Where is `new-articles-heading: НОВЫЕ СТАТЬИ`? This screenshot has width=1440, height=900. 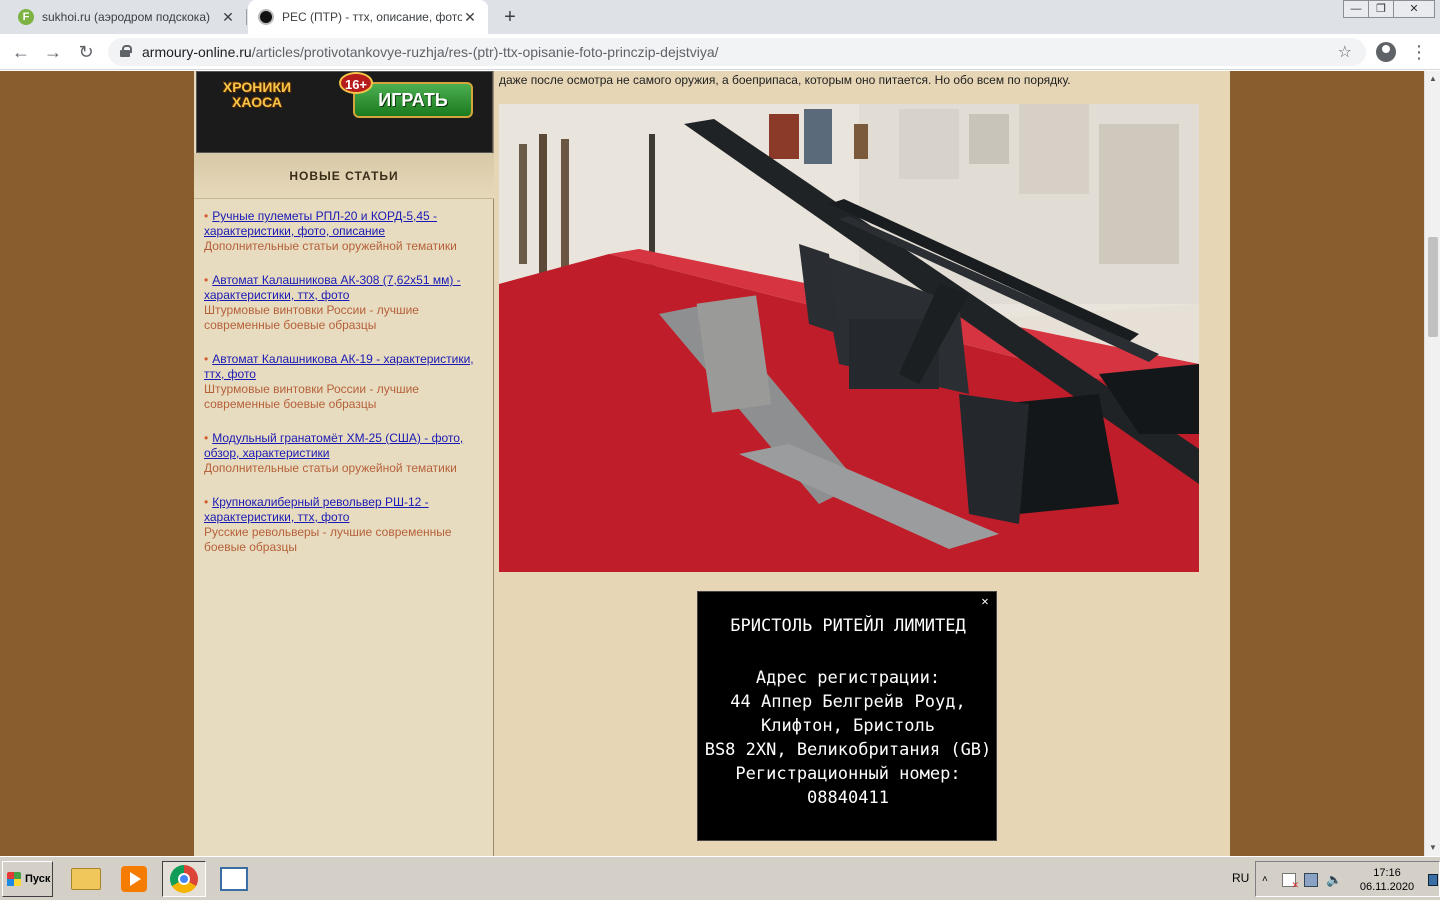 new-articles-heading: НОВЫЕ СТАТЬИ is located at coordinates (344, 176).